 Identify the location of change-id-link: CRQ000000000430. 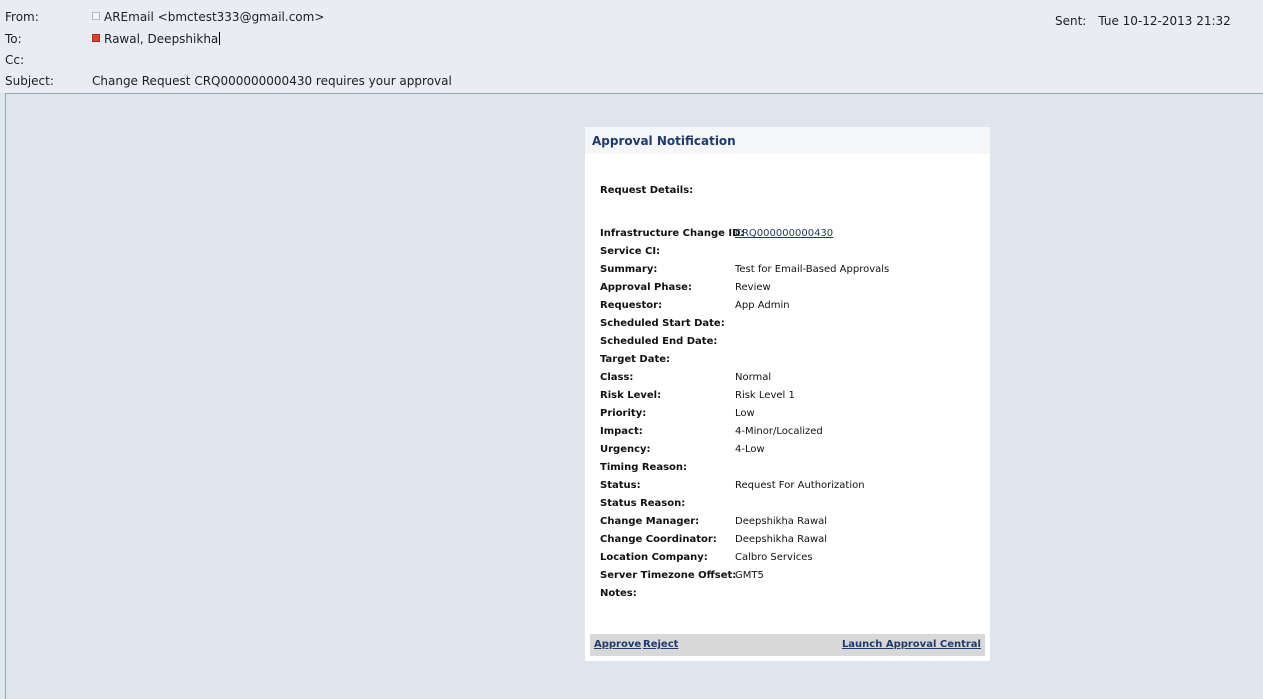
(784, 233).